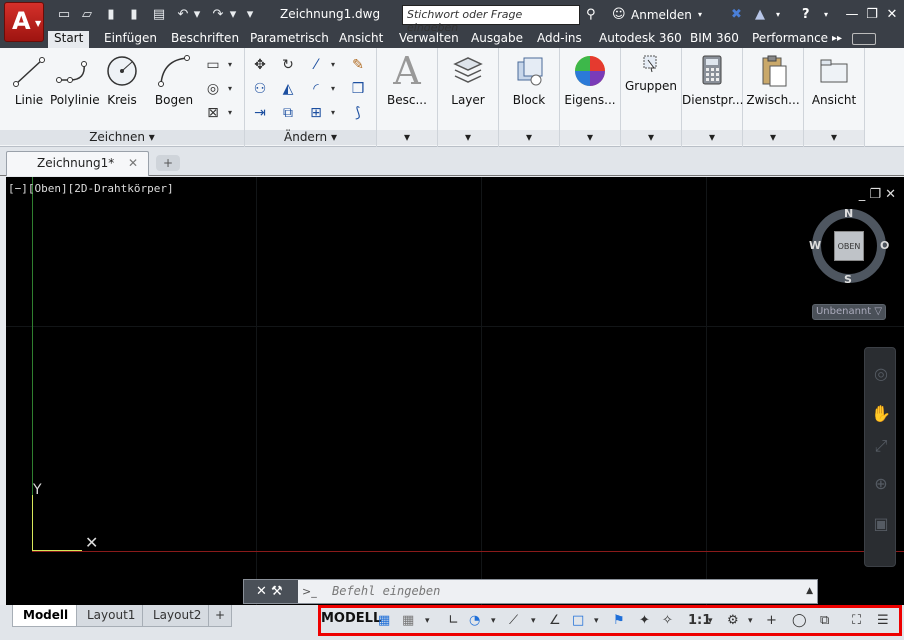 Image resolution: width=904 pixels, height=640 pixels. What do you see at coordinates (497, 39) in the screenshot?
I see `tab-ausgabe: Ausgabe` at bounding box center [497, 39].